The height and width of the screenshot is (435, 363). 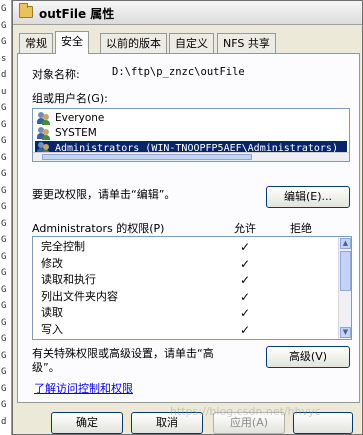 What do you see at coordinates (186, 280) in the screenshot?
I see `table-row: 读取和执行 ✓` at bounding box center [186, 280].